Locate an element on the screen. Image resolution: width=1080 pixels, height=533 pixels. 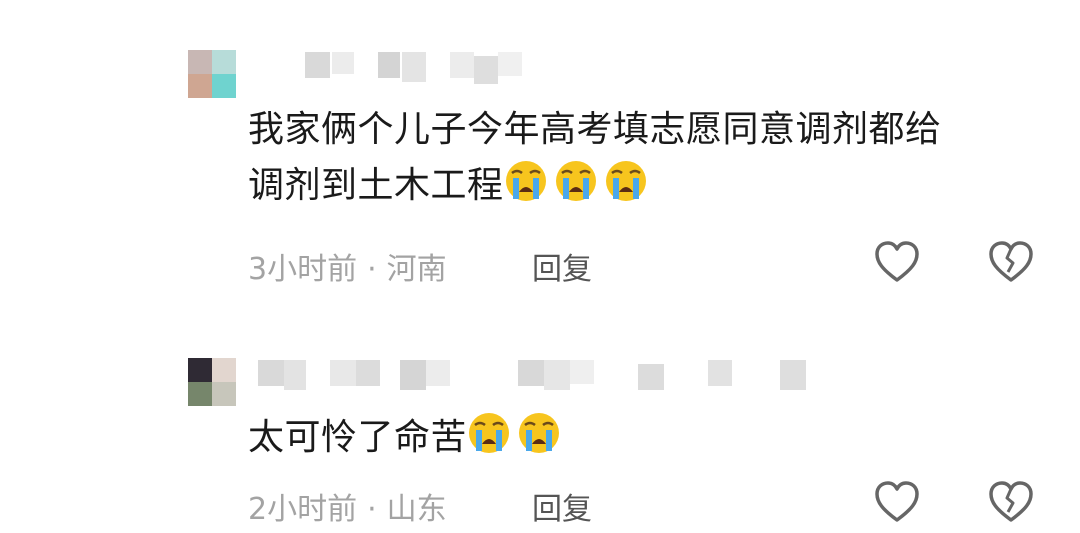
comment-time: 3小时前 is located at coordinates (303, 269).